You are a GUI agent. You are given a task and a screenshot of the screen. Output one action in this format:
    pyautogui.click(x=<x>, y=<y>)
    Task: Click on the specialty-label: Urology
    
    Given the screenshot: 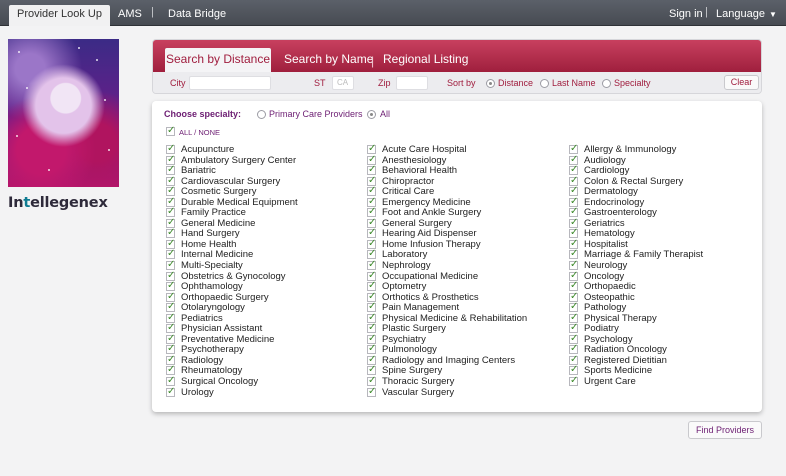 What is the action you would take?
    pyautogui.click(x=197, y=392)
    